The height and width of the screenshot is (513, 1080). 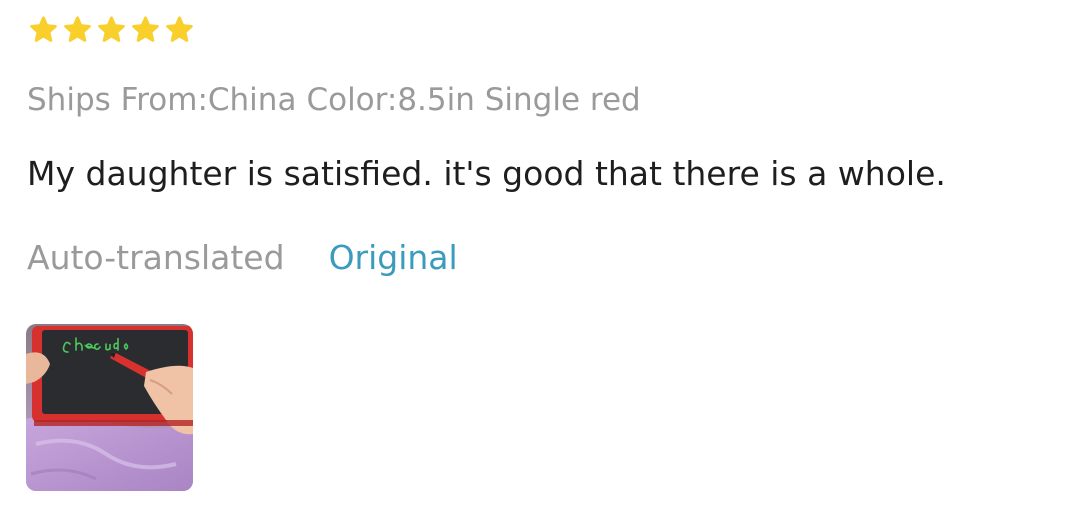 I want to click on star-rating, so click(x=111, y=30).